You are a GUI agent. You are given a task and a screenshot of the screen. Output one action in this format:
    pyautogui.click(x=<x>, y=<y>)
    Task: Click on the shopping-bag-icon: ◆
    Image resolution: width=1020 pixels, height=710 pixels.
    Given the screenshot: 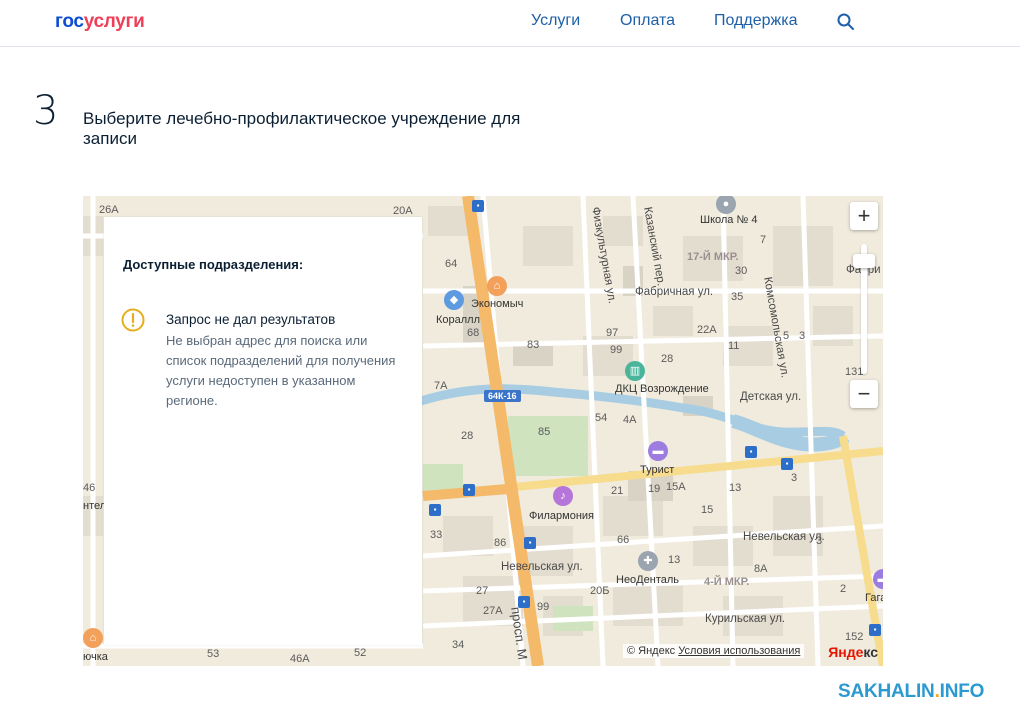 What is the action you would take?
    pyautogui.click(x=454, y=300)
    